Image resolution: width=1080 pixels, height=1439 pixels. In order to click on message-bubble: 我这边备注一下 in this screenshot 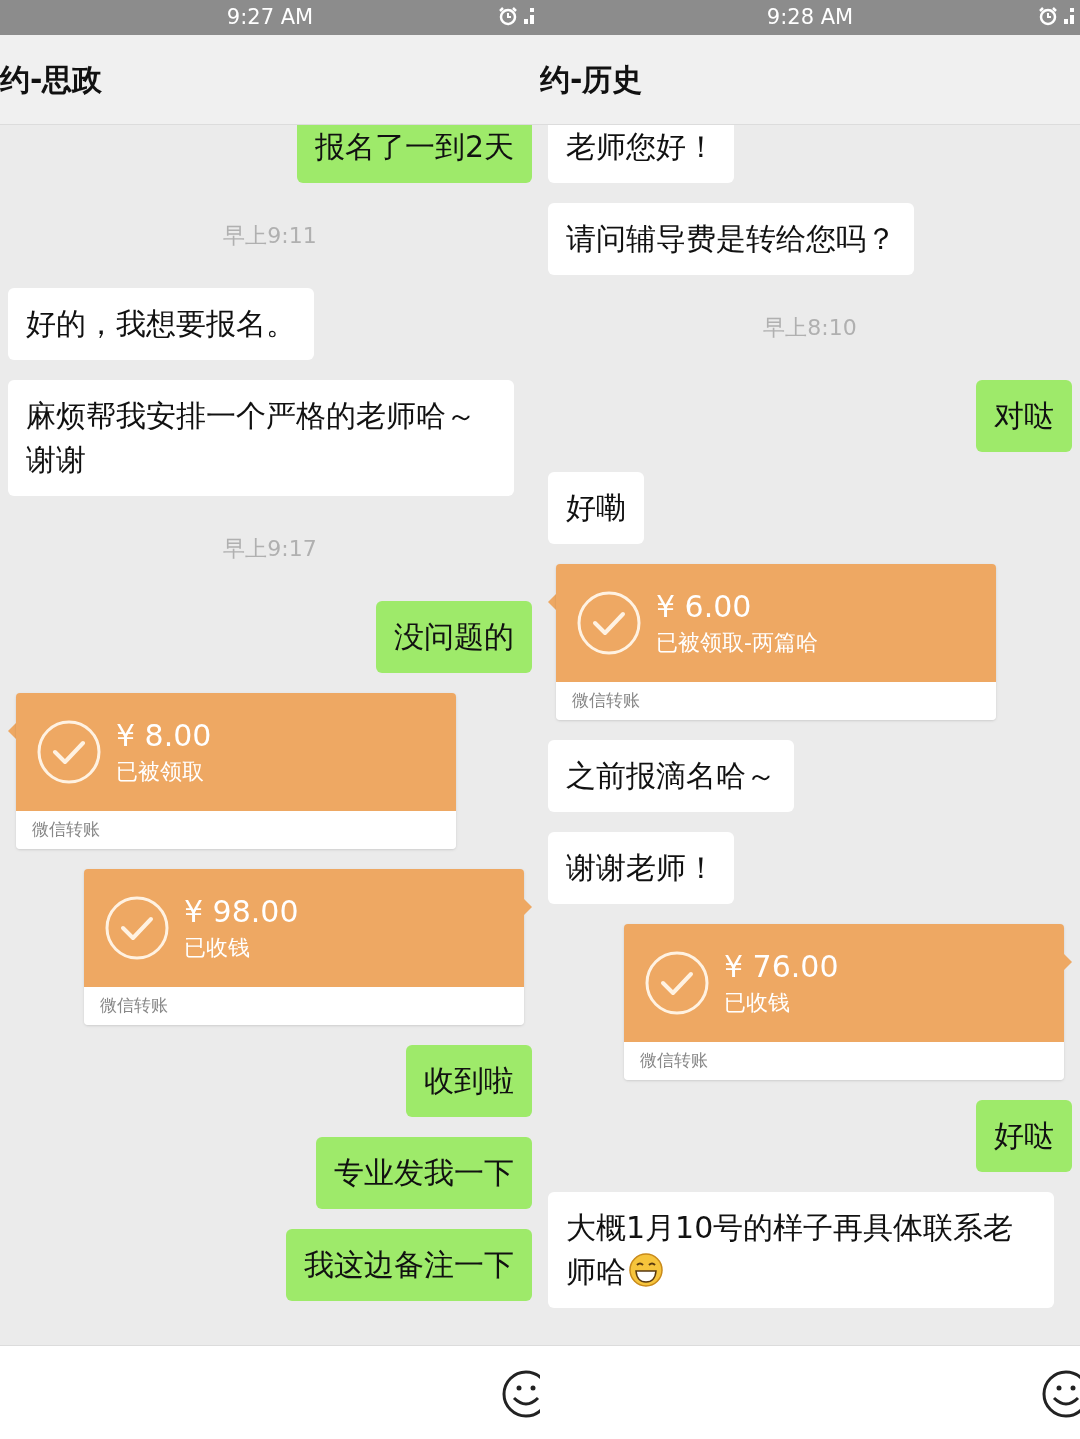, I will do `click(409, 1265)`.